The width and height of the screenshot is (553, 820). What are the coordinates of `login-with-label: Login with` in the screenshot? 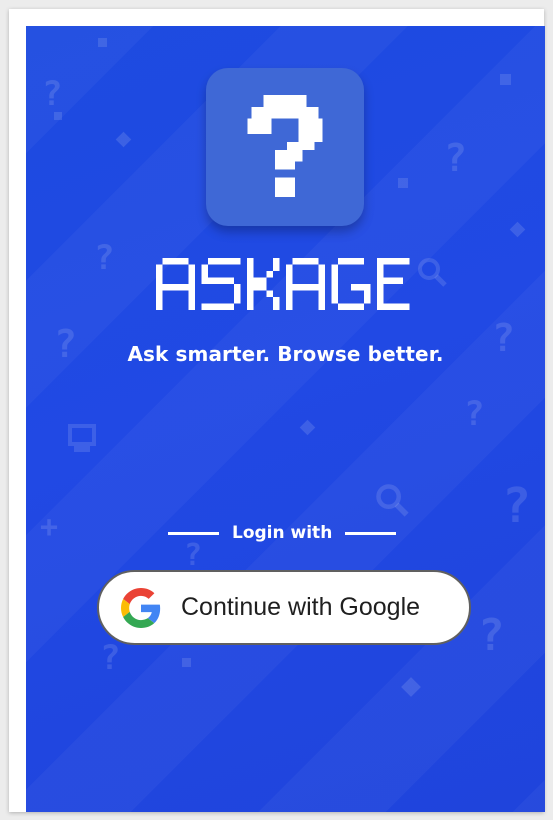 It's located at (282, 533).